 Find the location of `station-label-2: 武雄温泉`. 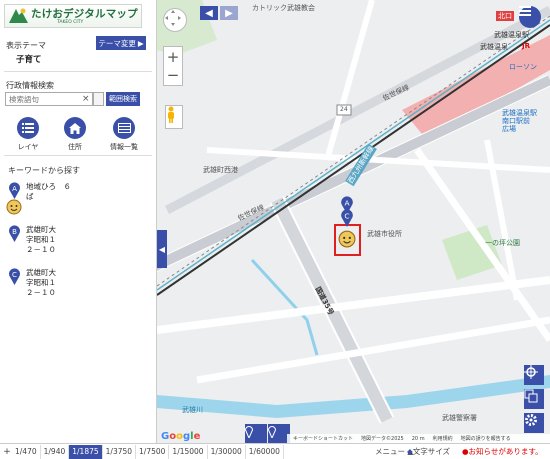

station-label-2: 武雄温泉 is located at coordinates (494, 47).